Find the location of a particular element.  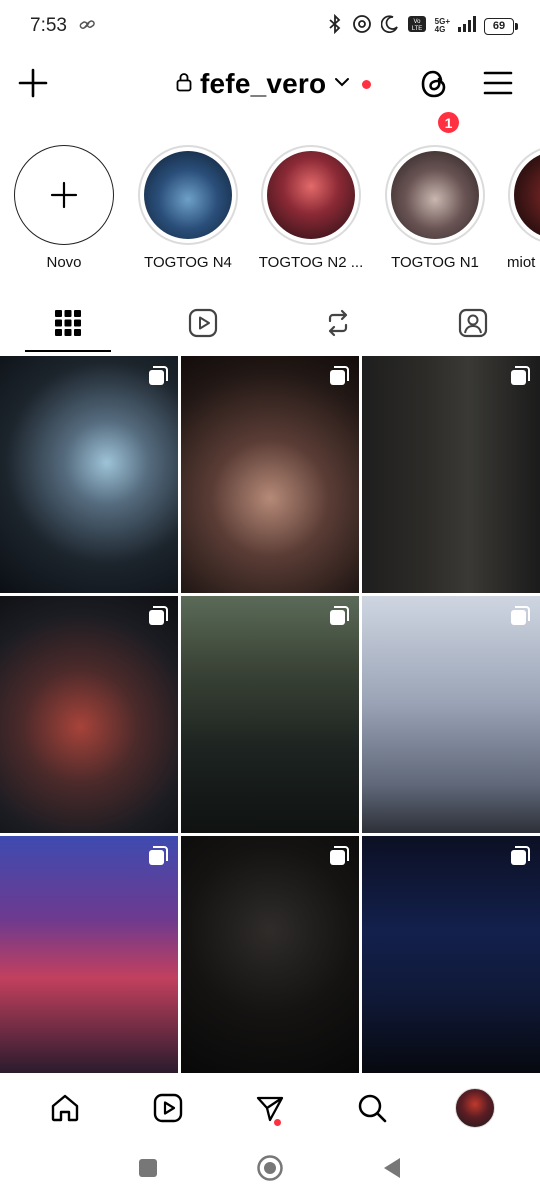

network-label: 5G+ 4G is located at coordinates (442, 26).